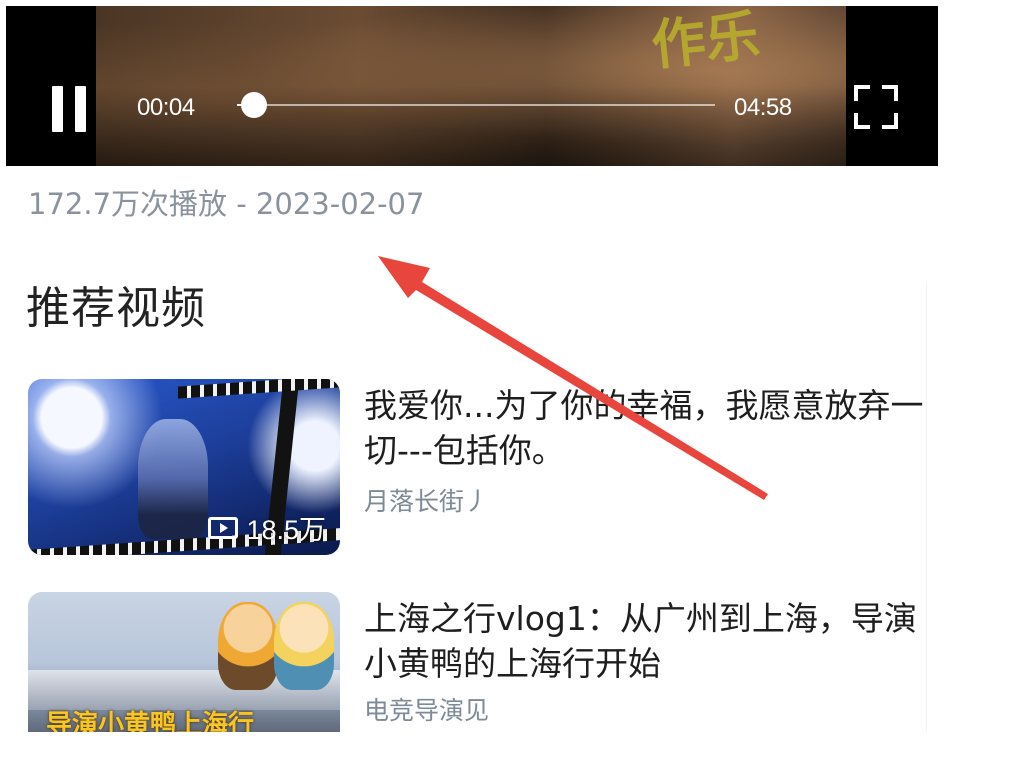  I want to click on video-thumbnail: 18.5万, so click(184, 467).